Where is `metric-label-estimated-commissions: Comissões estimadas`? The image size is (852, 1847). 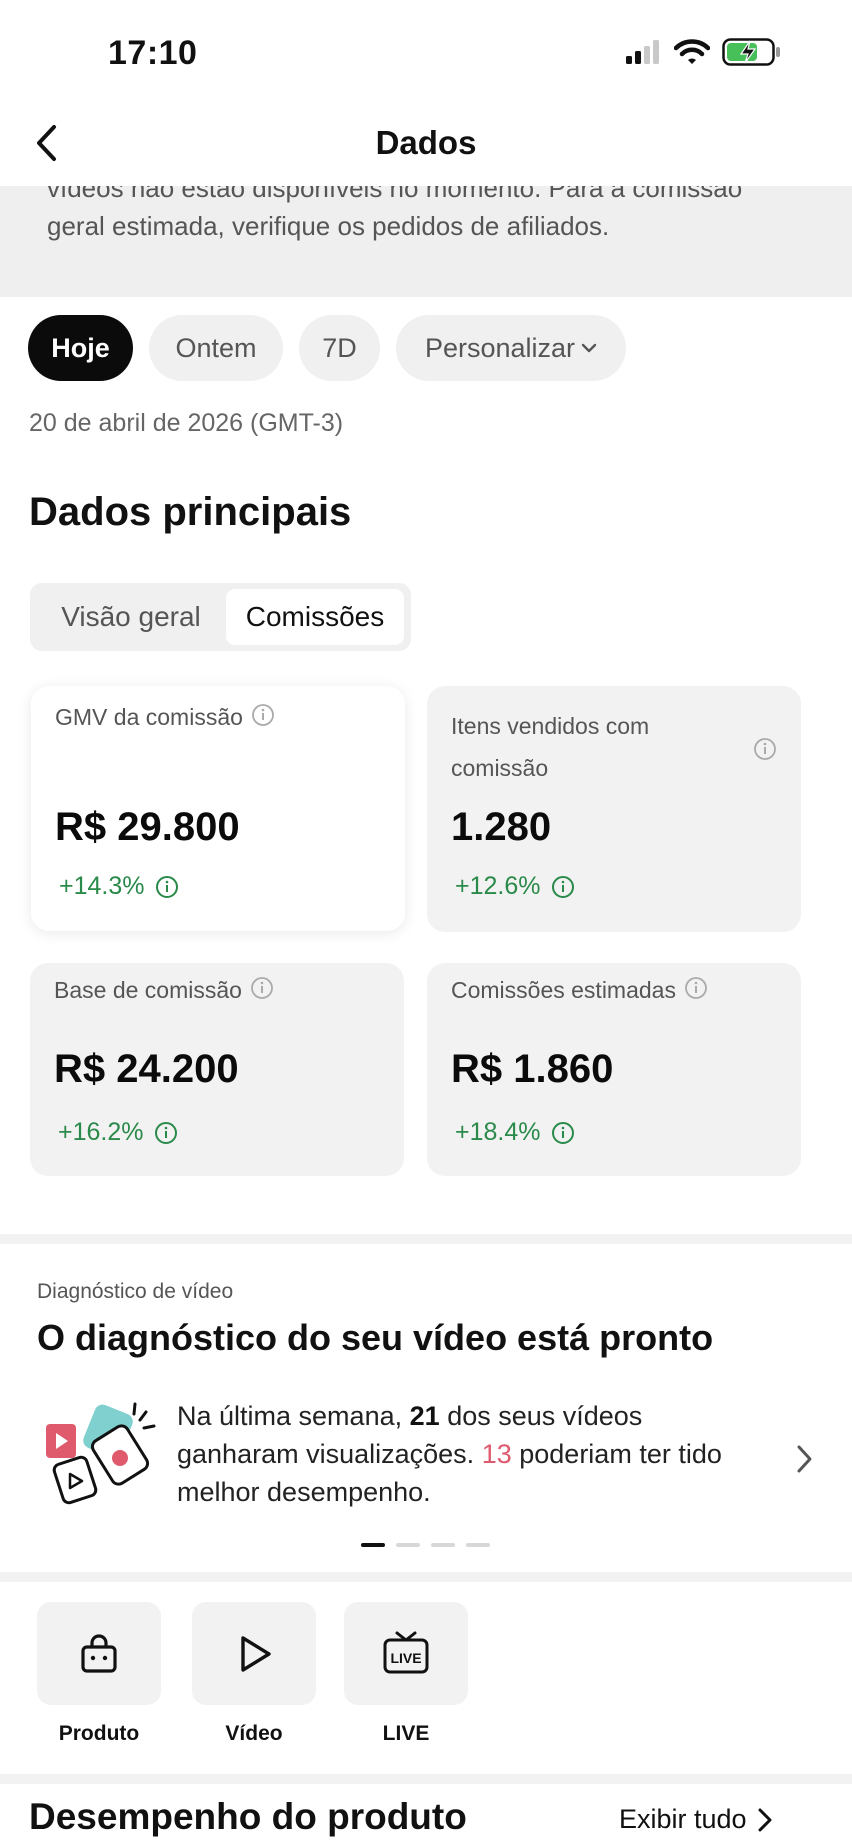
metric-label-estimated-commissions: Comissões estimadas is located at coordinates (579, 991).